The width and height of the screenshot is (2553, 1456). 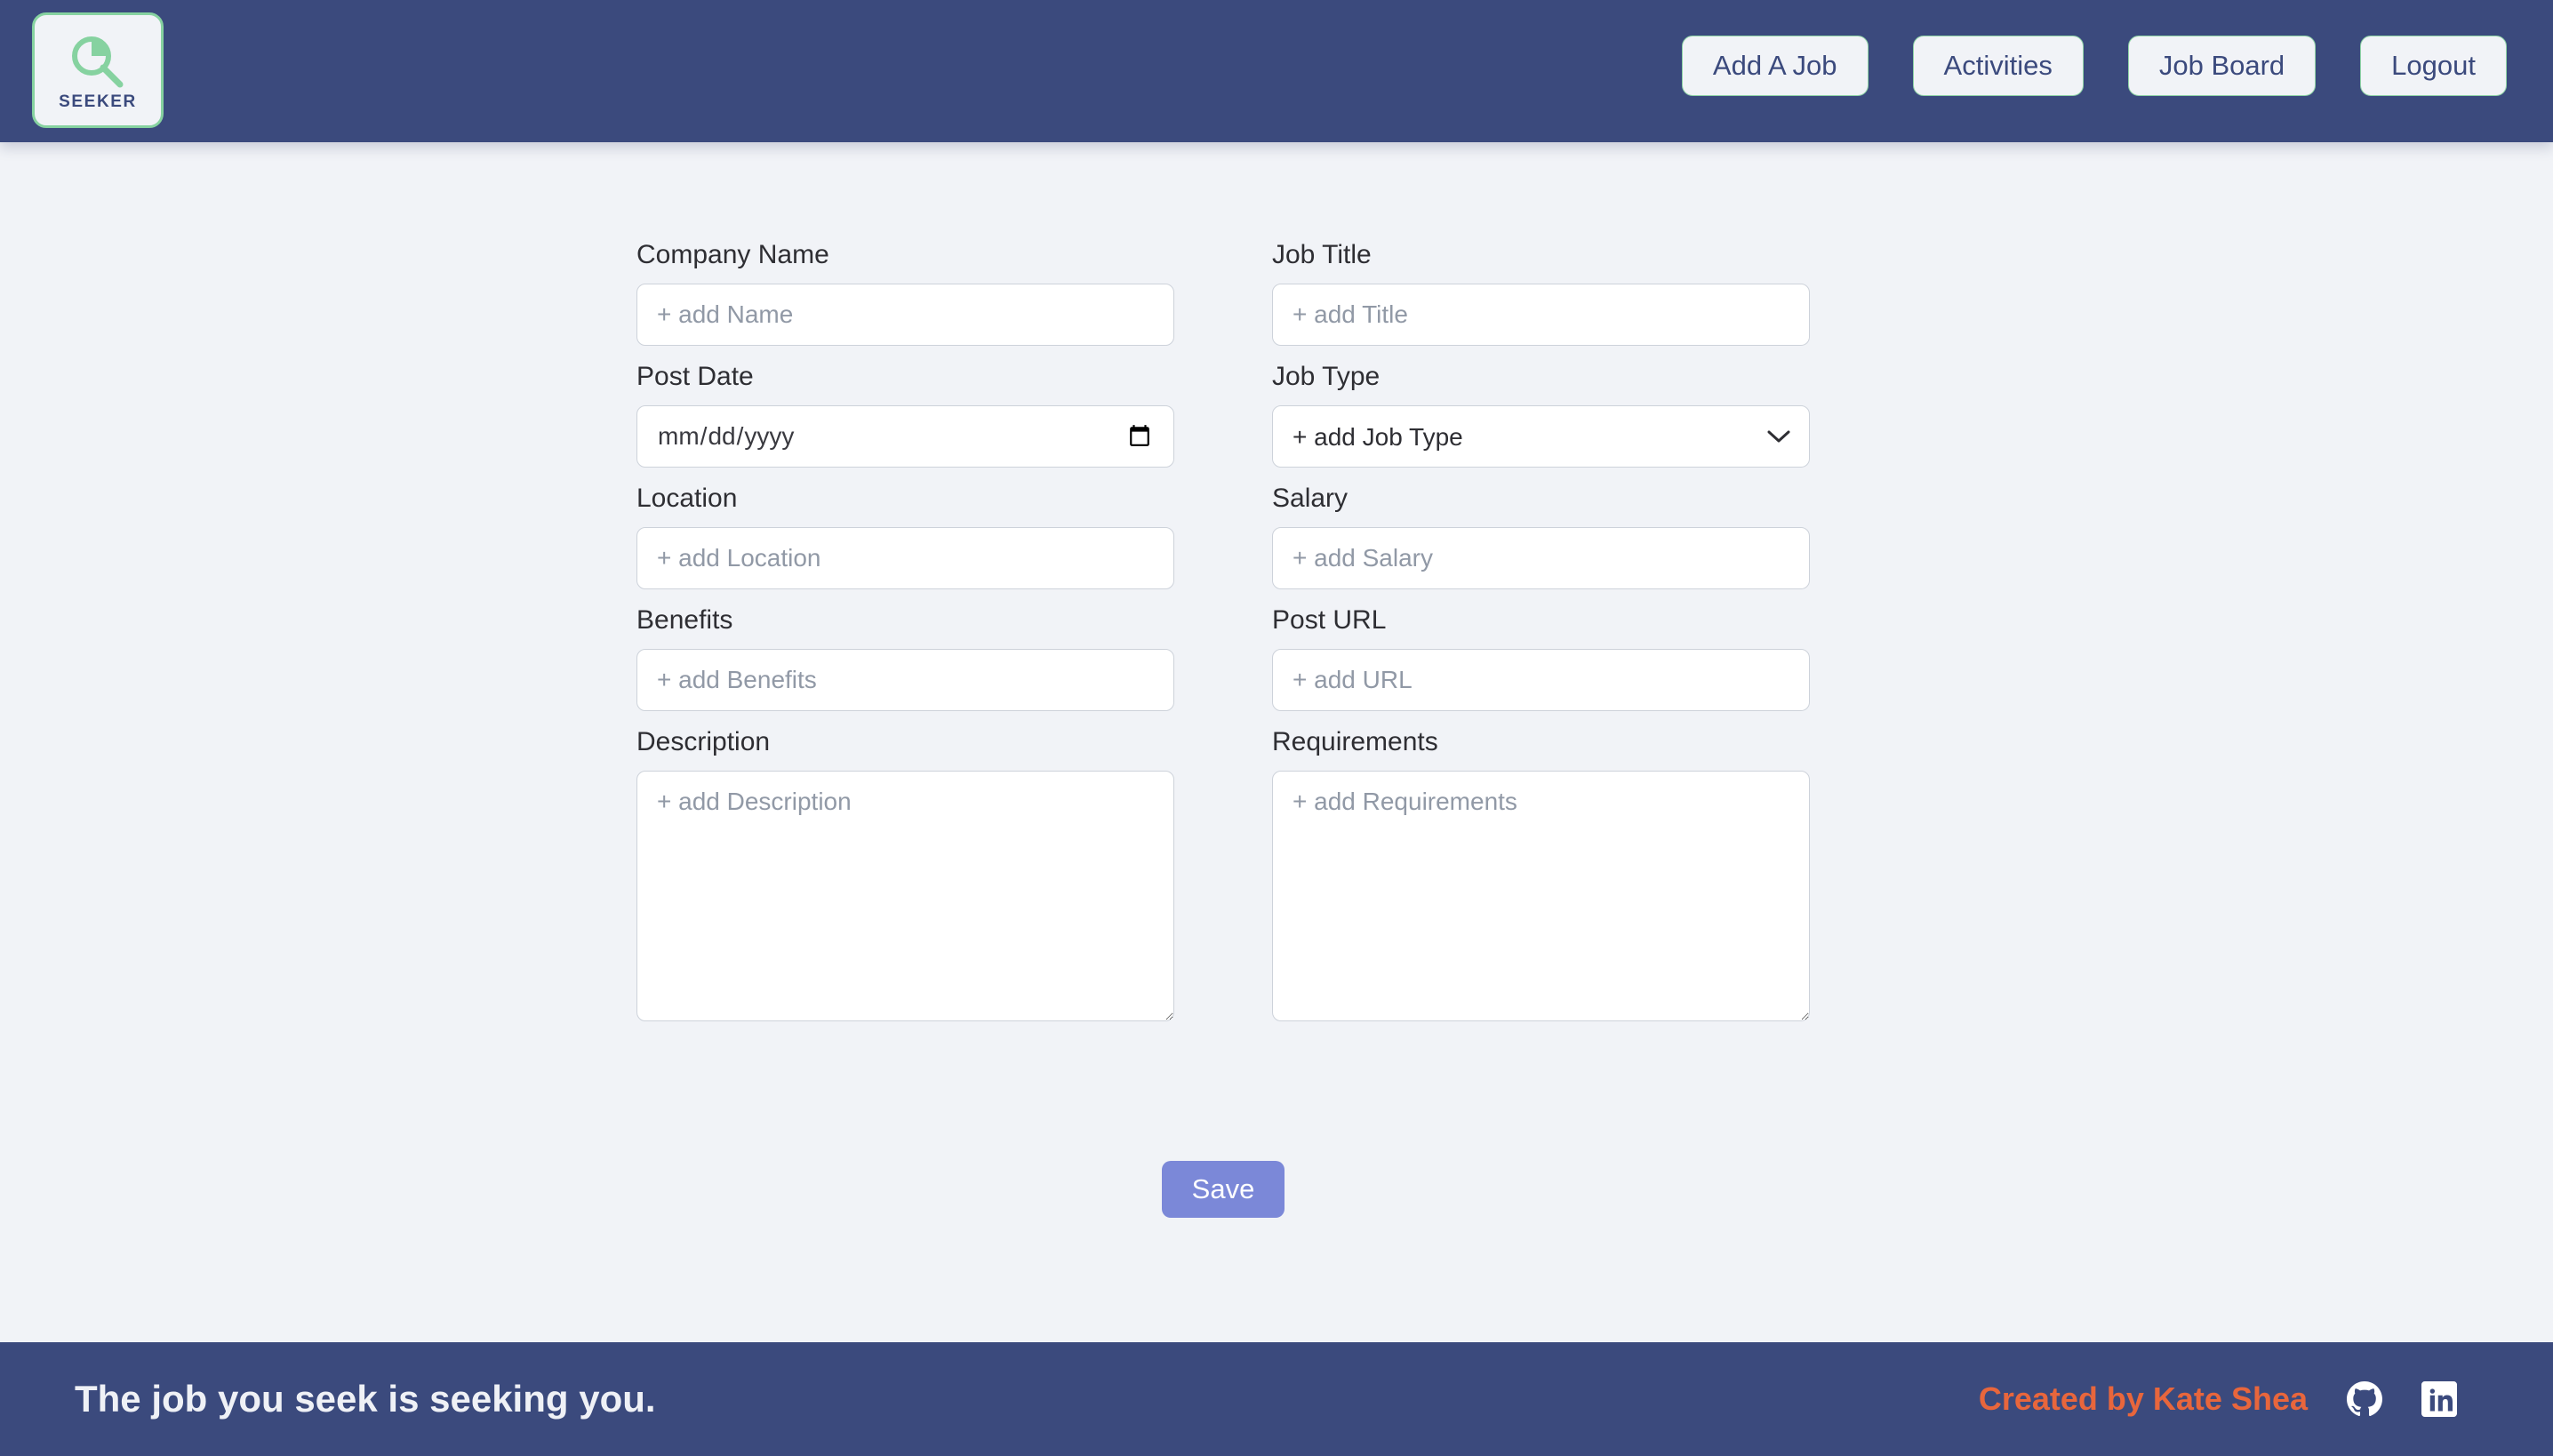 What do you see at coordinates (2439, 1399) in the screenshot?
I see `linkedin-icon` at bounding box center [2439, 1399].